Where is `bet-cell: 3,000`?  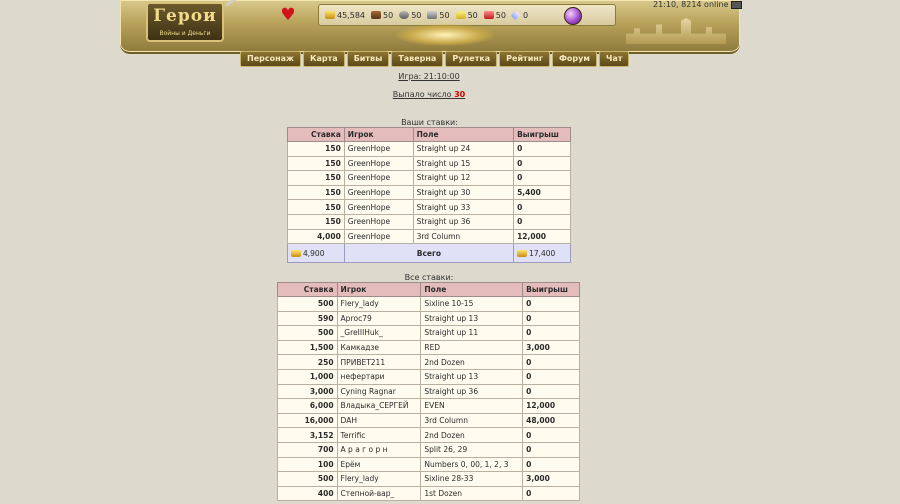 bet-cell: 3,000 is located at coordinates (307, 391).